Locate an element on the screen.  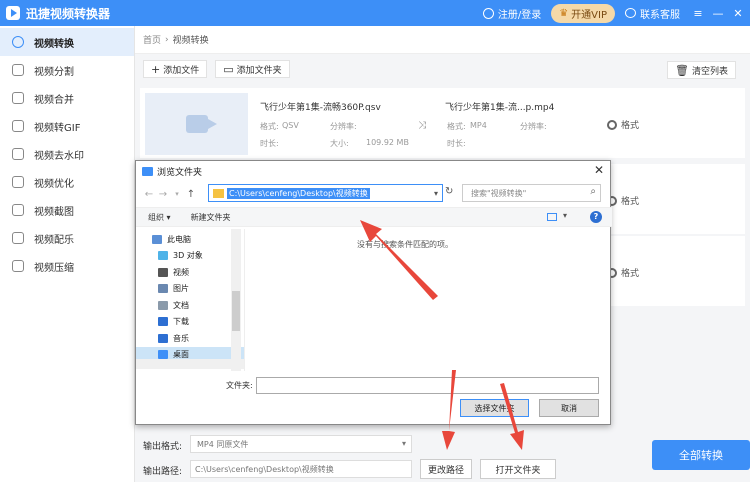
back-arrow-icon: ← is located at coordinates (149, 194).